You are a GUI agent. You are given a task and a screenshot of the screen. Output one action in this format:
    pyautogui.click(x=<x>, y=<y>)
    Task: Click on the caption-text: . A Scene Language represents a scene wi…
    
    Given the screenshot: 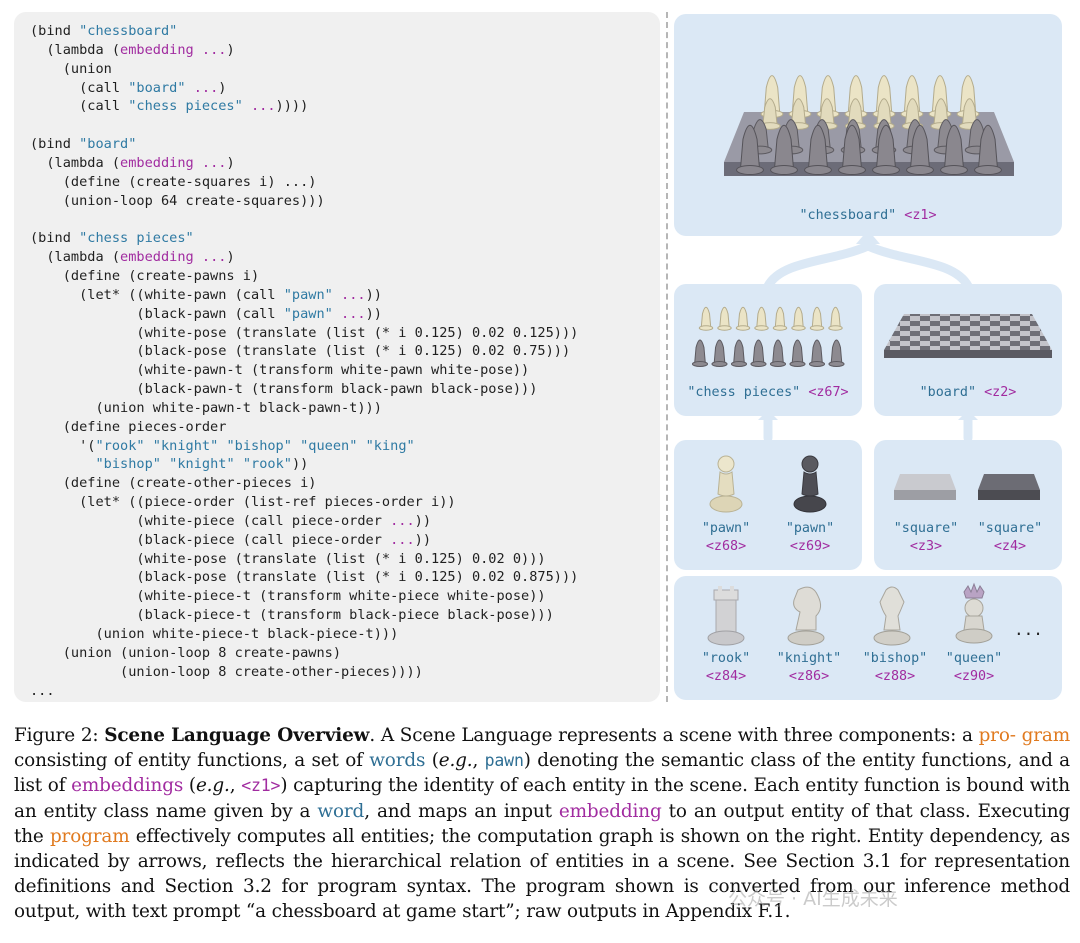 What is the action you would take?
    pyautogui.click(x=674, y=735)
    